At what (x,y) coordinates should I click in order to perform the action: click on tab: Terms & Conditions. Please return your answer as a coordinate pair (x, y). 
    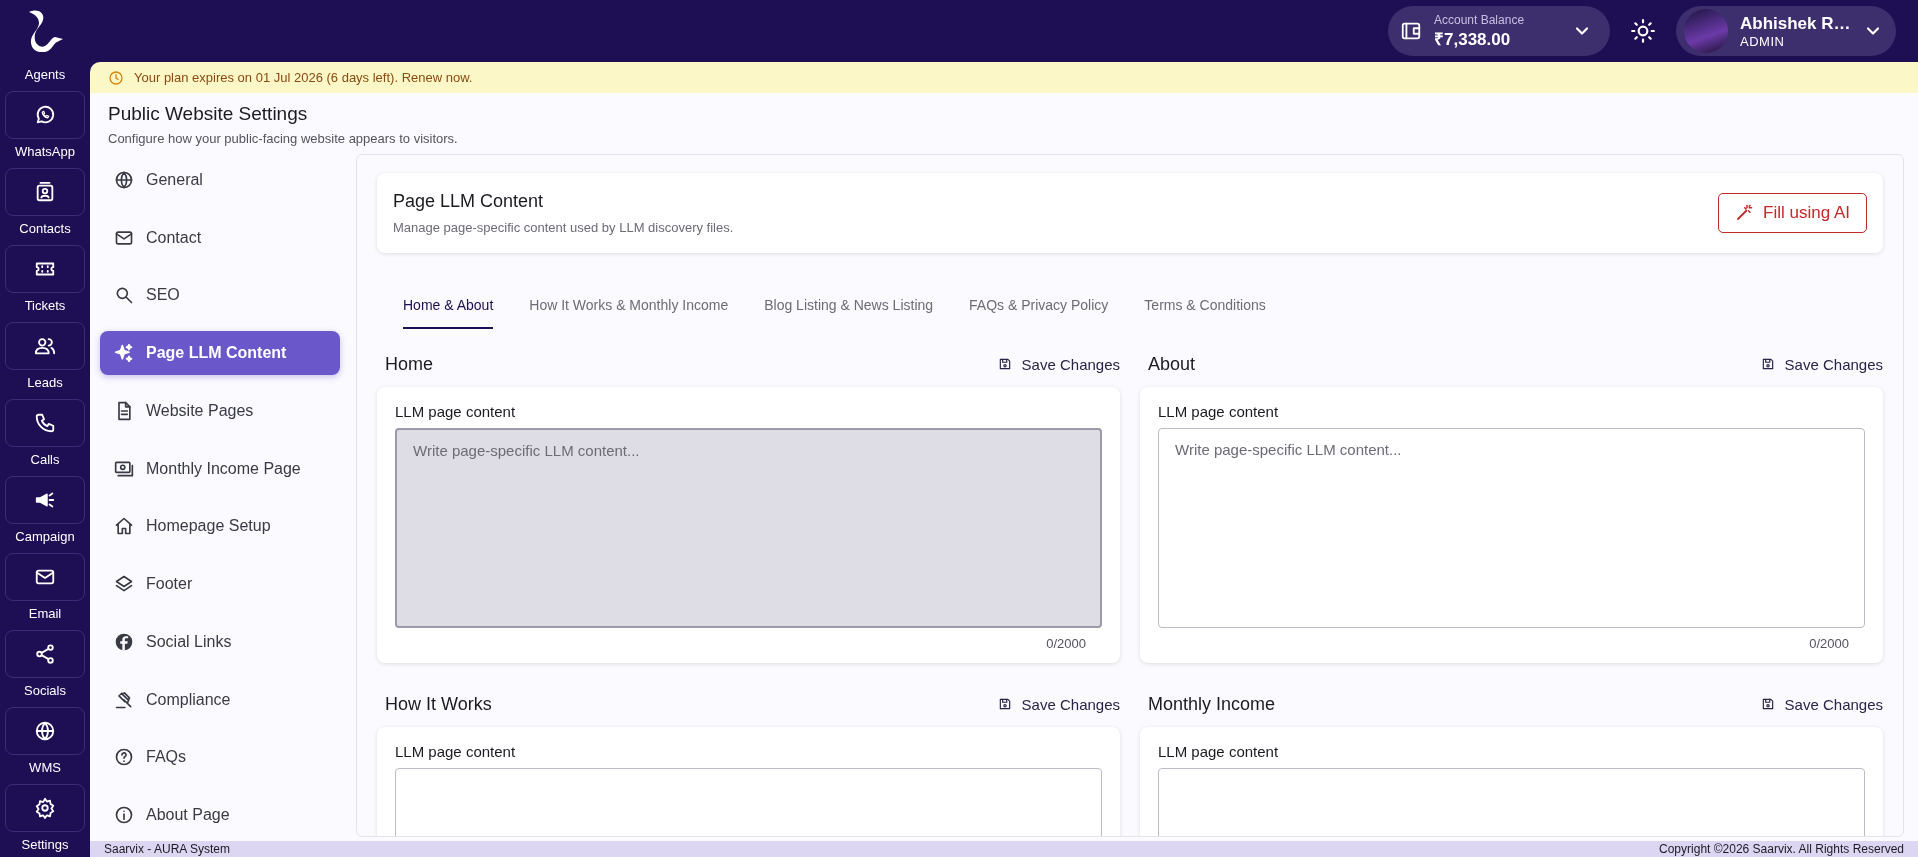
    Looking at the image, I should click on (1205, 307).